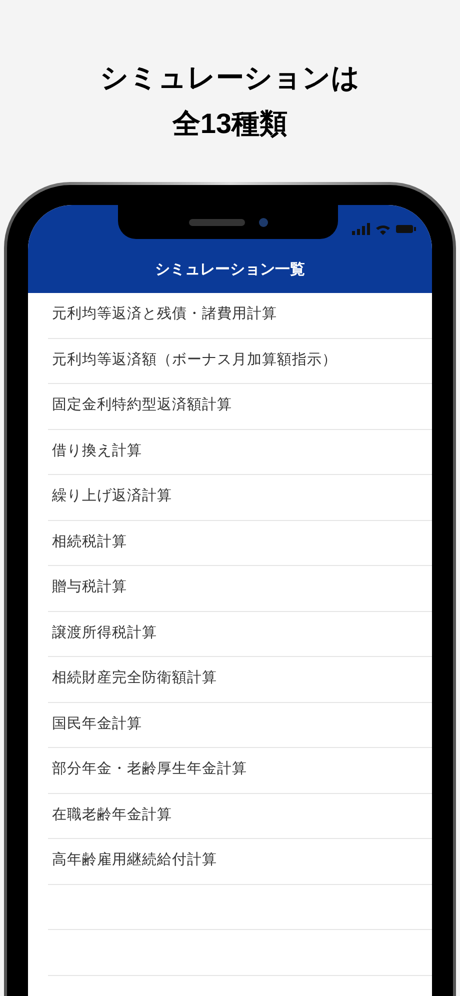 The image size is (460, 996). I want to click on headline-text: 全13種類, so click(230, 124).